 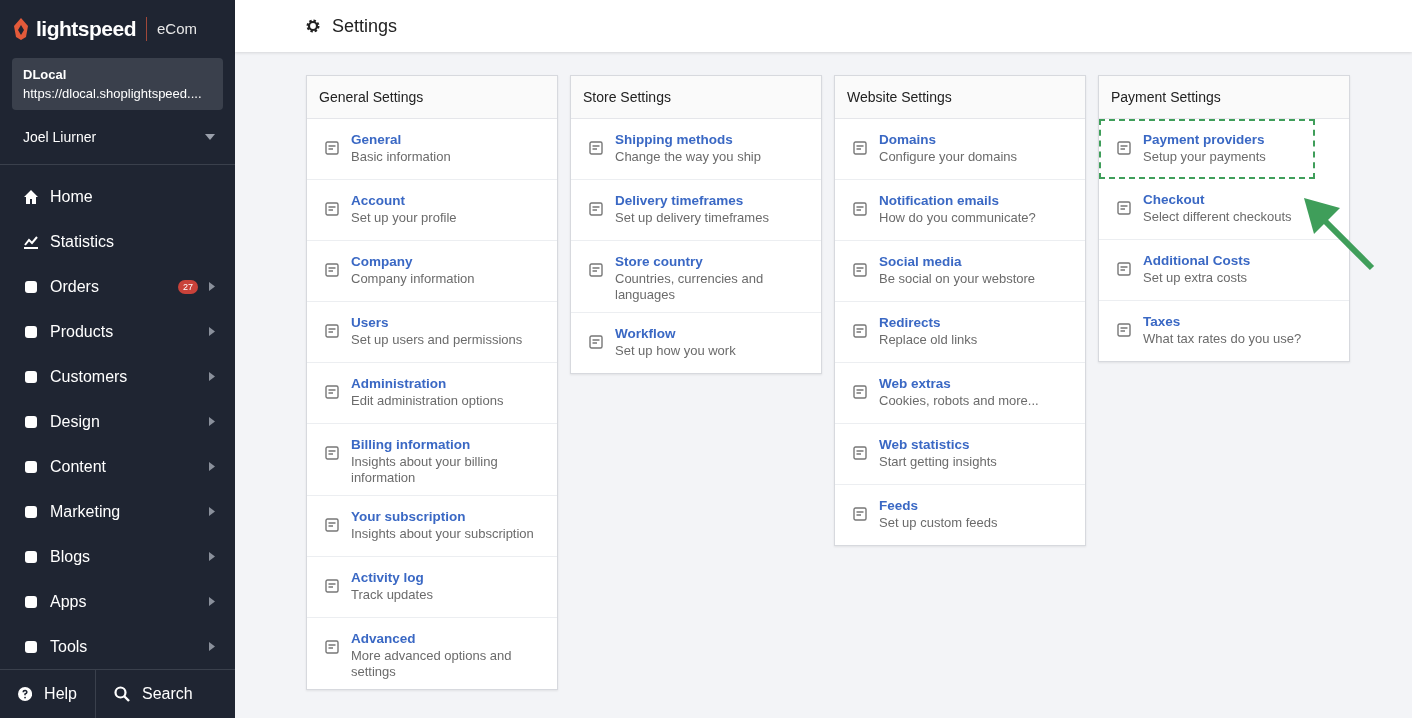 What do you see at coordinates (432, 526) in the screenshot?
I see `settings-item: Your subscription Insights about your subscription` at bounding box center [432, 526].